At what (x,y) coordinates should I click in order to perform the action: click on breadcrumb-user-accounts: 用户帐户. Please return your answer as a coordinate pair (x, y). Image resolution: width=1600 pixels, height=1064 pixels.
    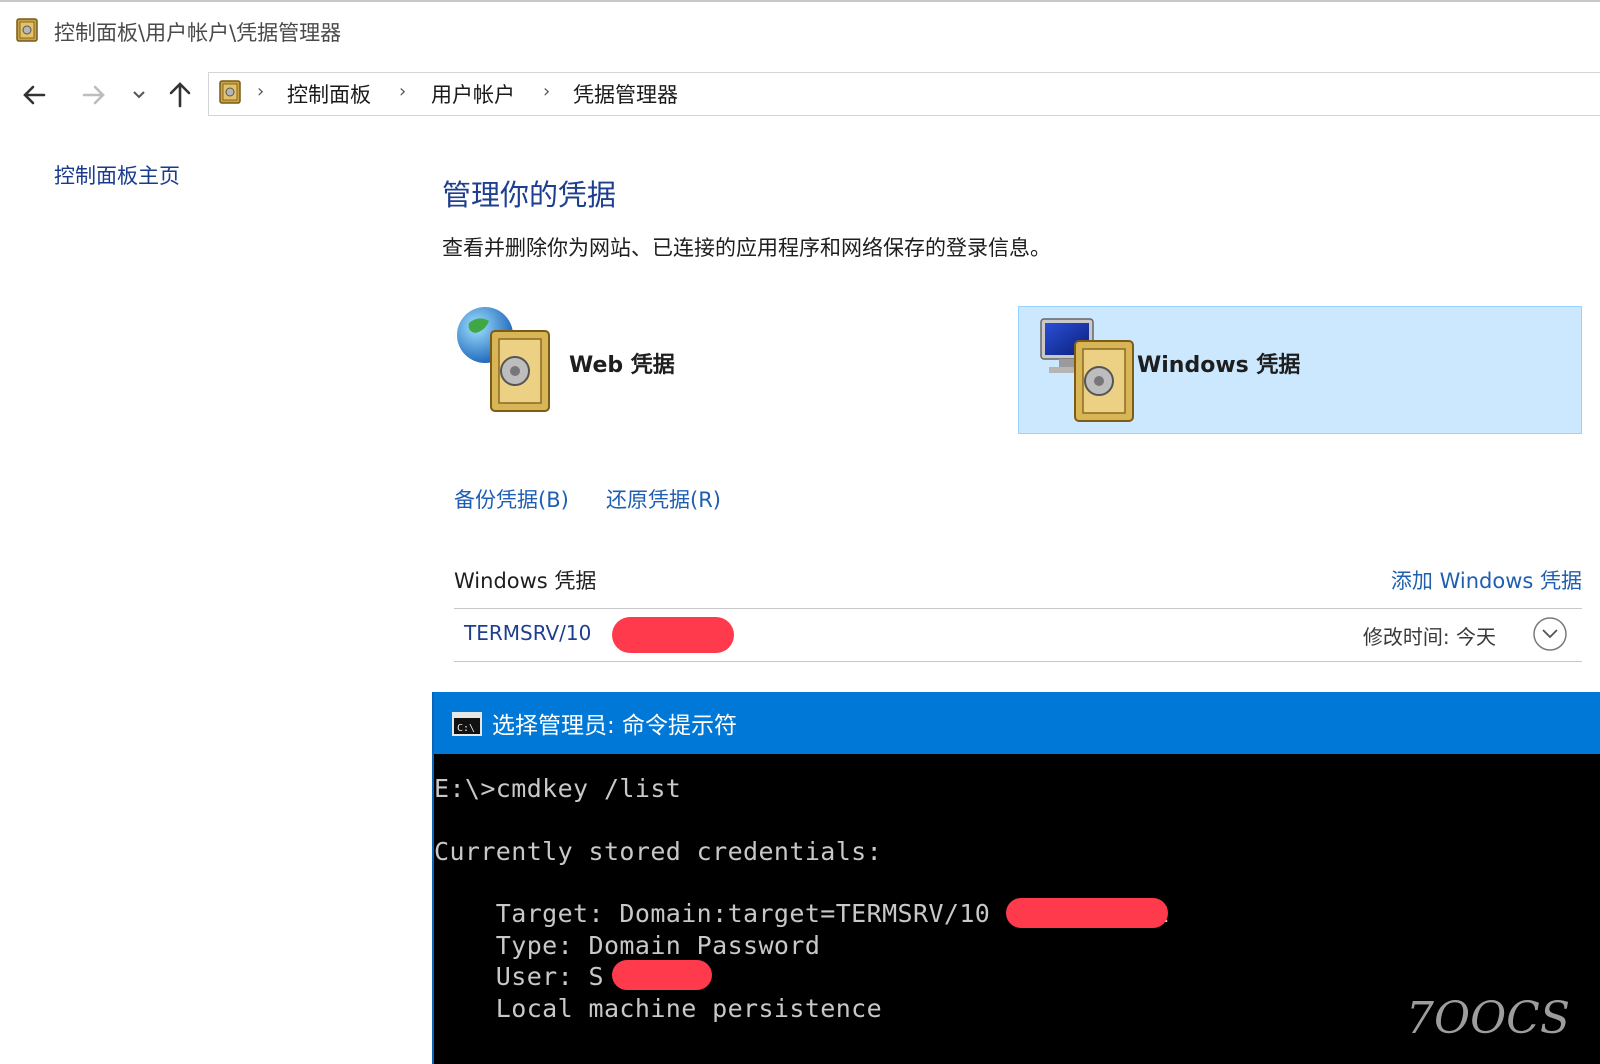
    Looking at the image, I should click on (473, 94).